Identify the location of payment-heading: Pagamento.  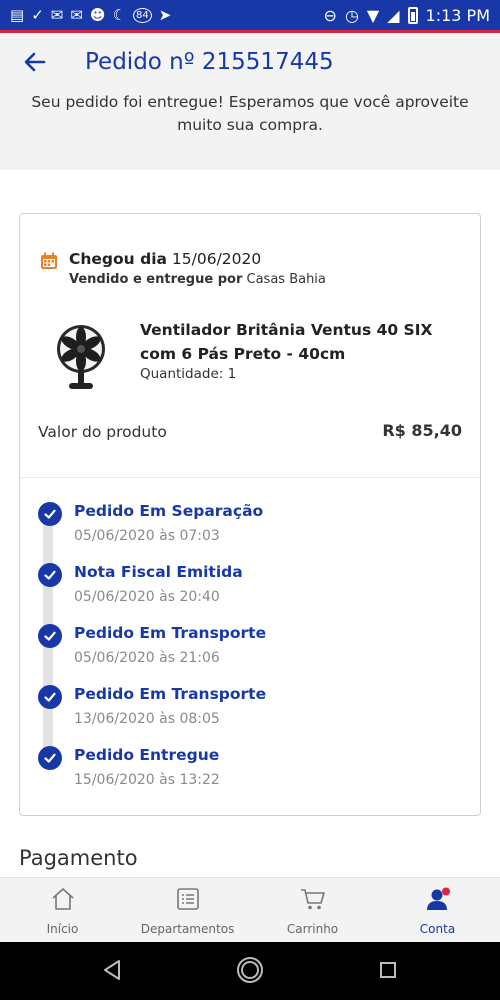
(78, 858).